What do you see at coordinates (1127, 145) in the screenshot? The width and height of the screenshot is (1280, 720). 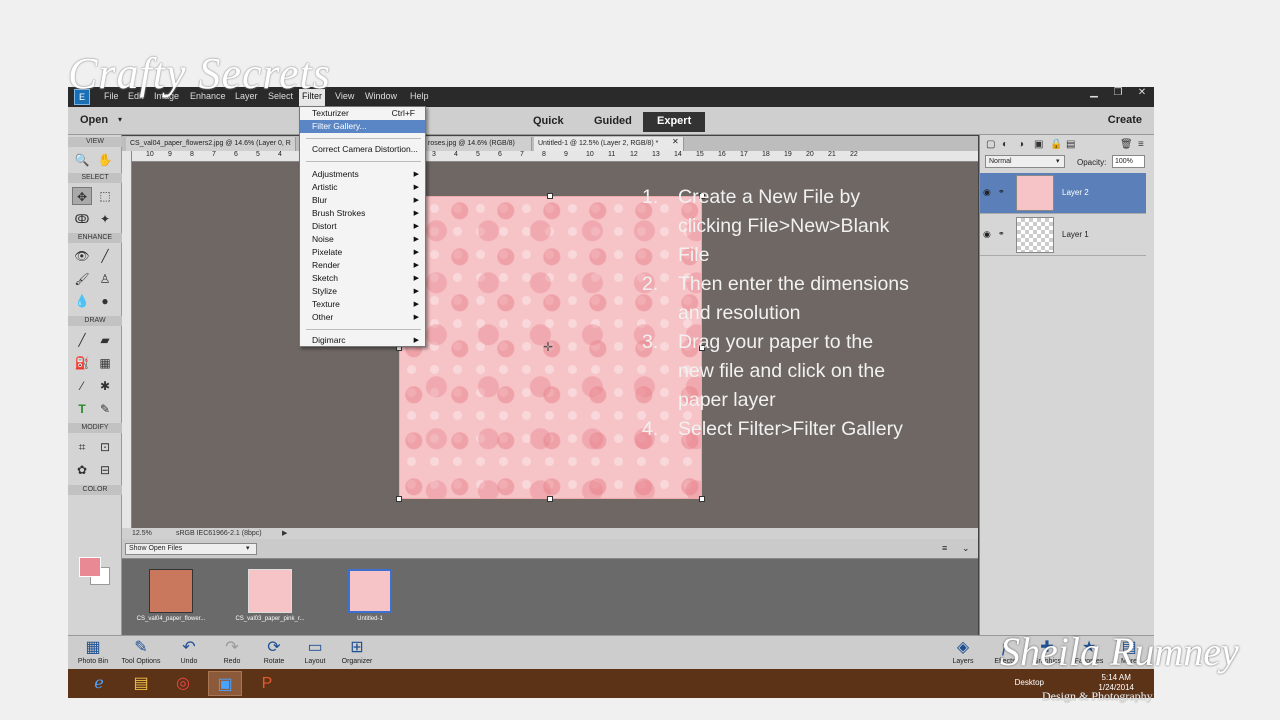 I see `trash-icon: 🗑` at bounding box center [1127, 145].